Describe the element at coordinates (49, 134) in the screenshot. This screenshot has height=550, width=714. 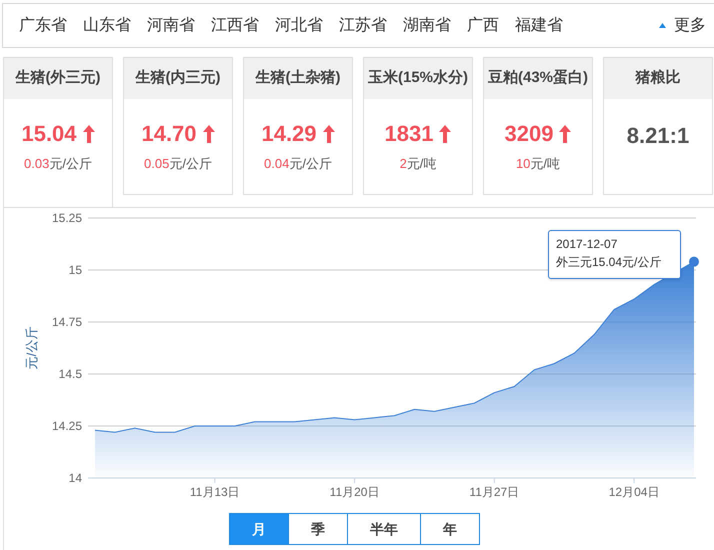
I see `price-value: 15.04` at that location.